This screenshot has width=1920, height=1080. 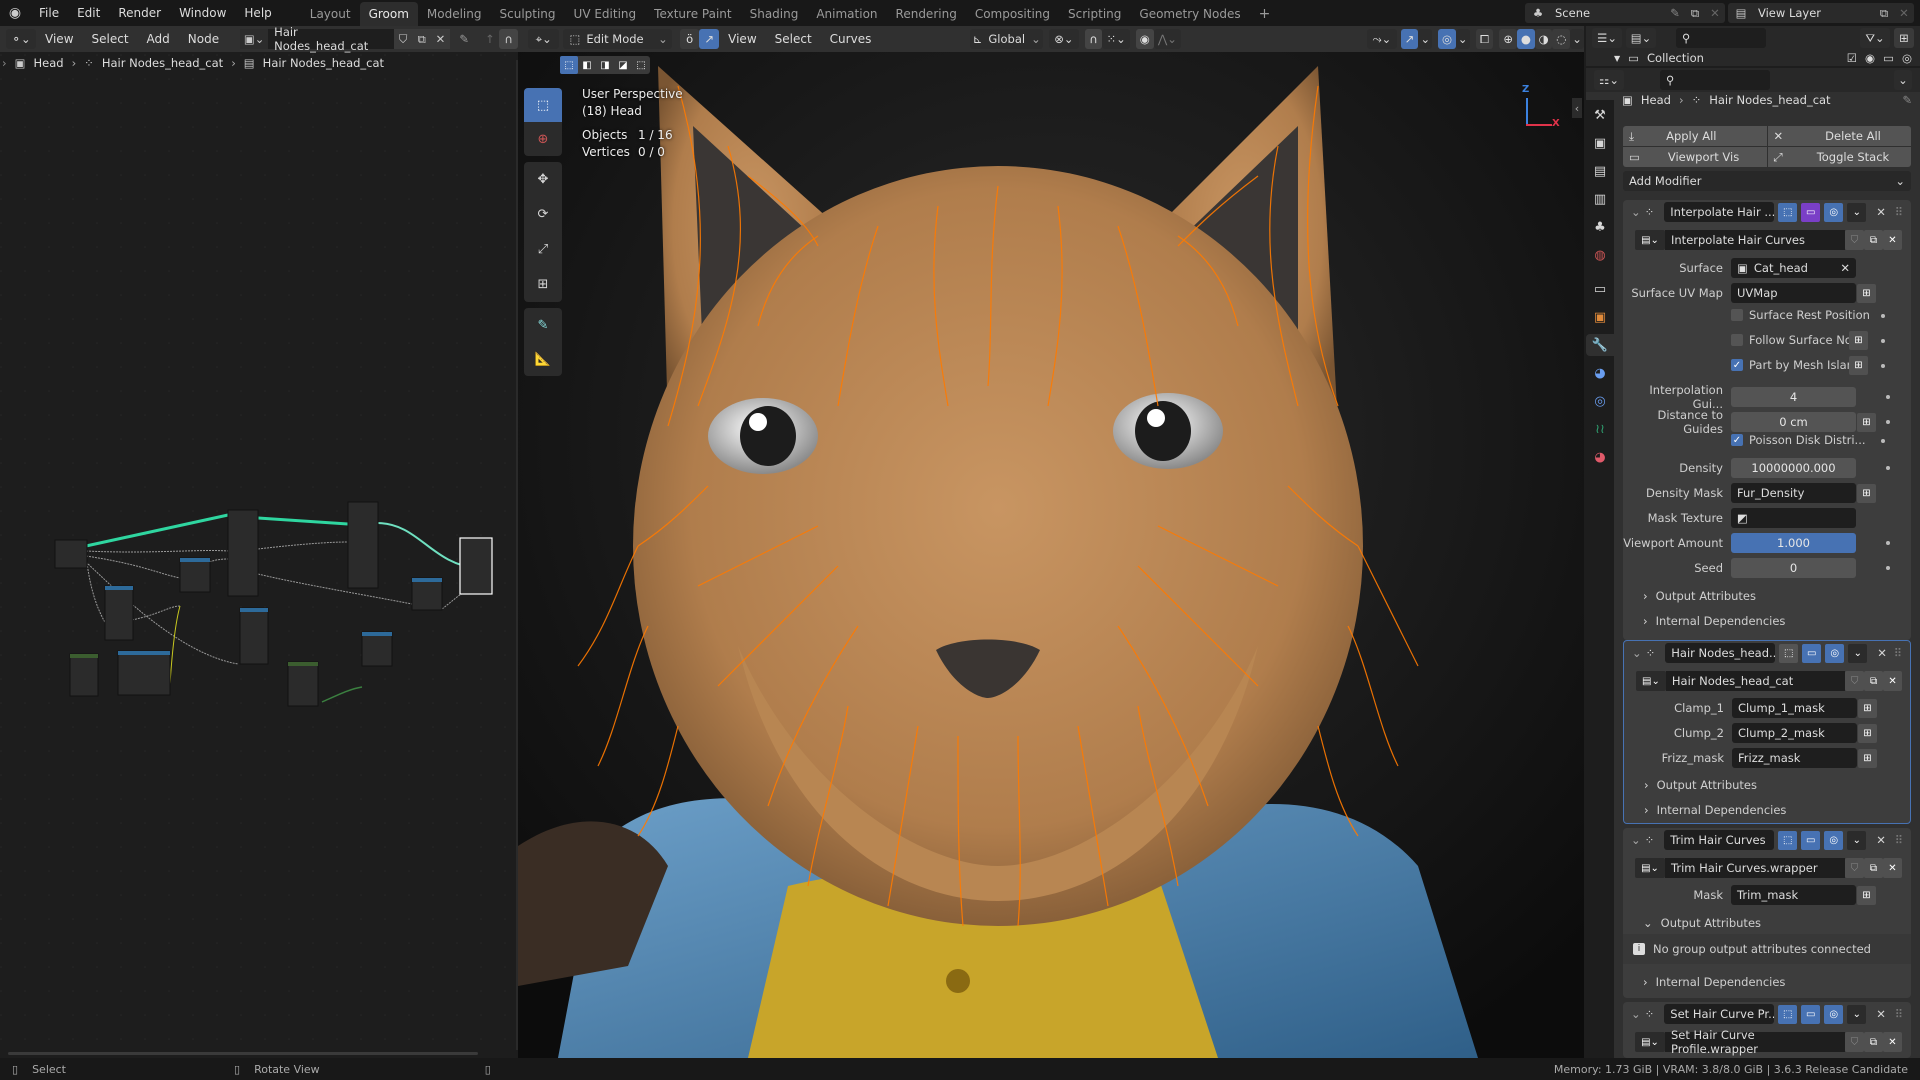 I want to click on copy-scene-icon: ⧉, so click(x=1695, y=13).